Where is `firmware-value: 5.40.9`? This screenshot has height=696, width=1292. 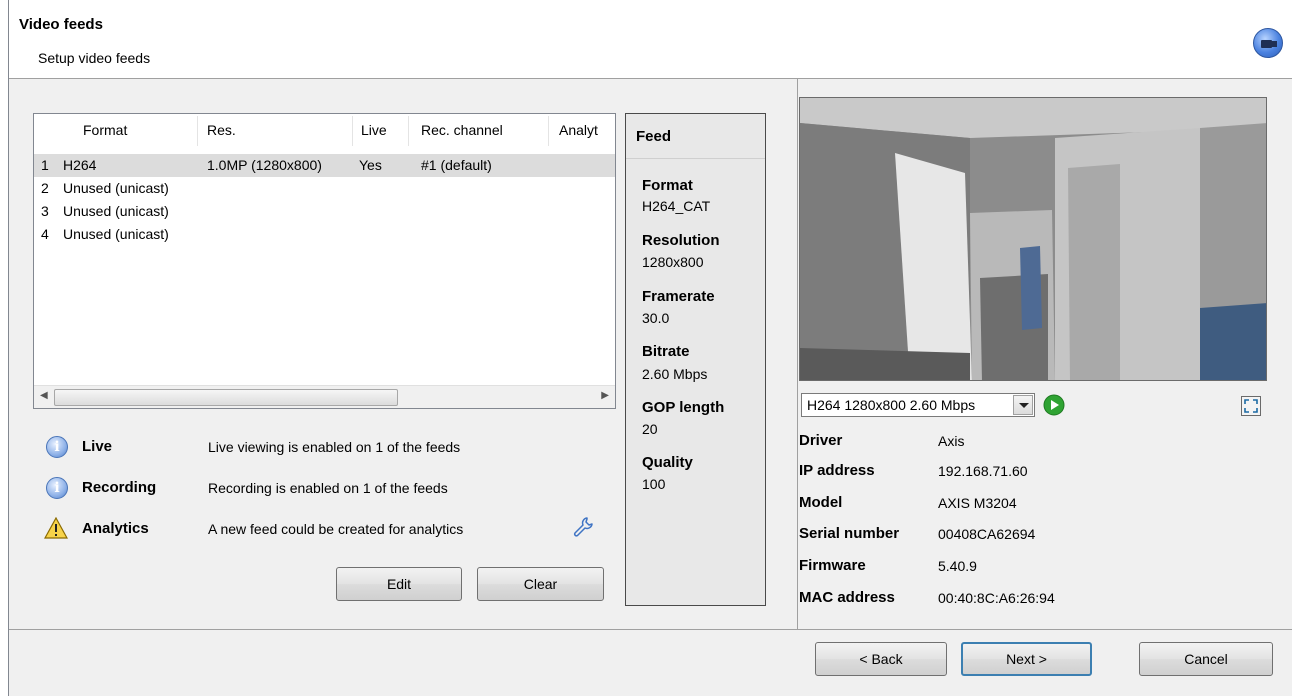
firmware-value: 5.40.9 is located at coordinates (957, 566).